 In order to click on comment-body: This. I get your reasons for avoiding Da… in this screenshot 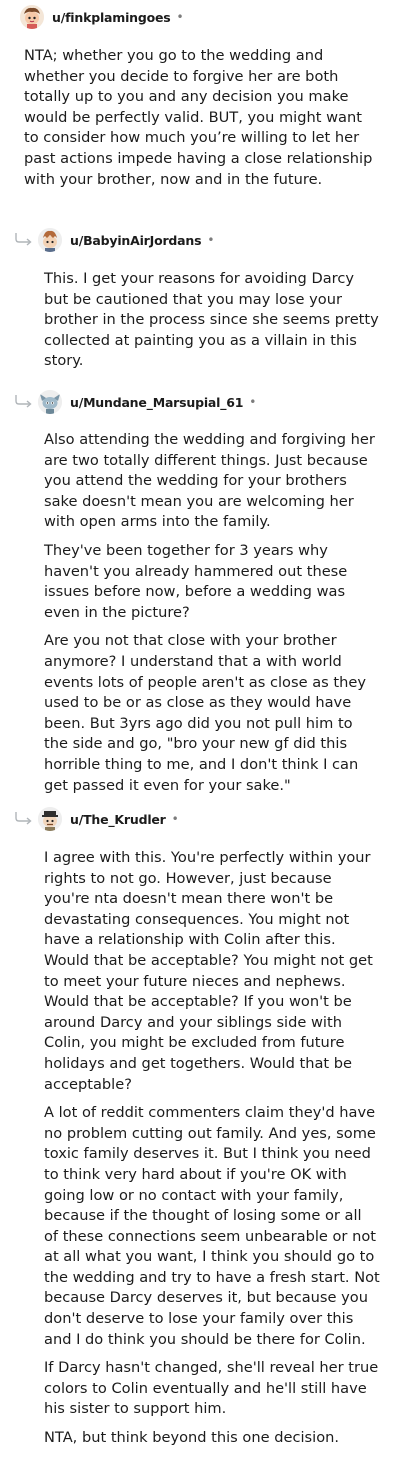, I will do `click(212, 324)`.